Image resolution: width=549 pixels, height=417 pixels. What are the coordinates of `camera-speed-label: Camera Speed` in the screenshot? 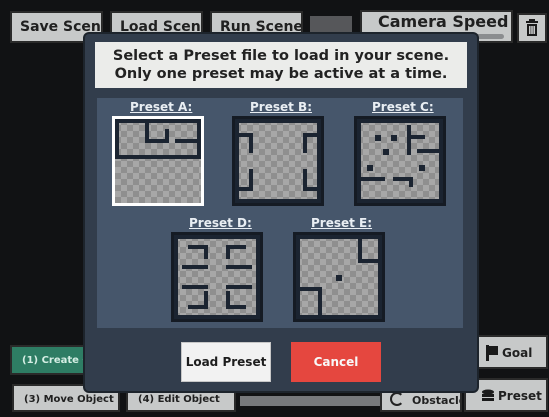 It's located at (443, 21).